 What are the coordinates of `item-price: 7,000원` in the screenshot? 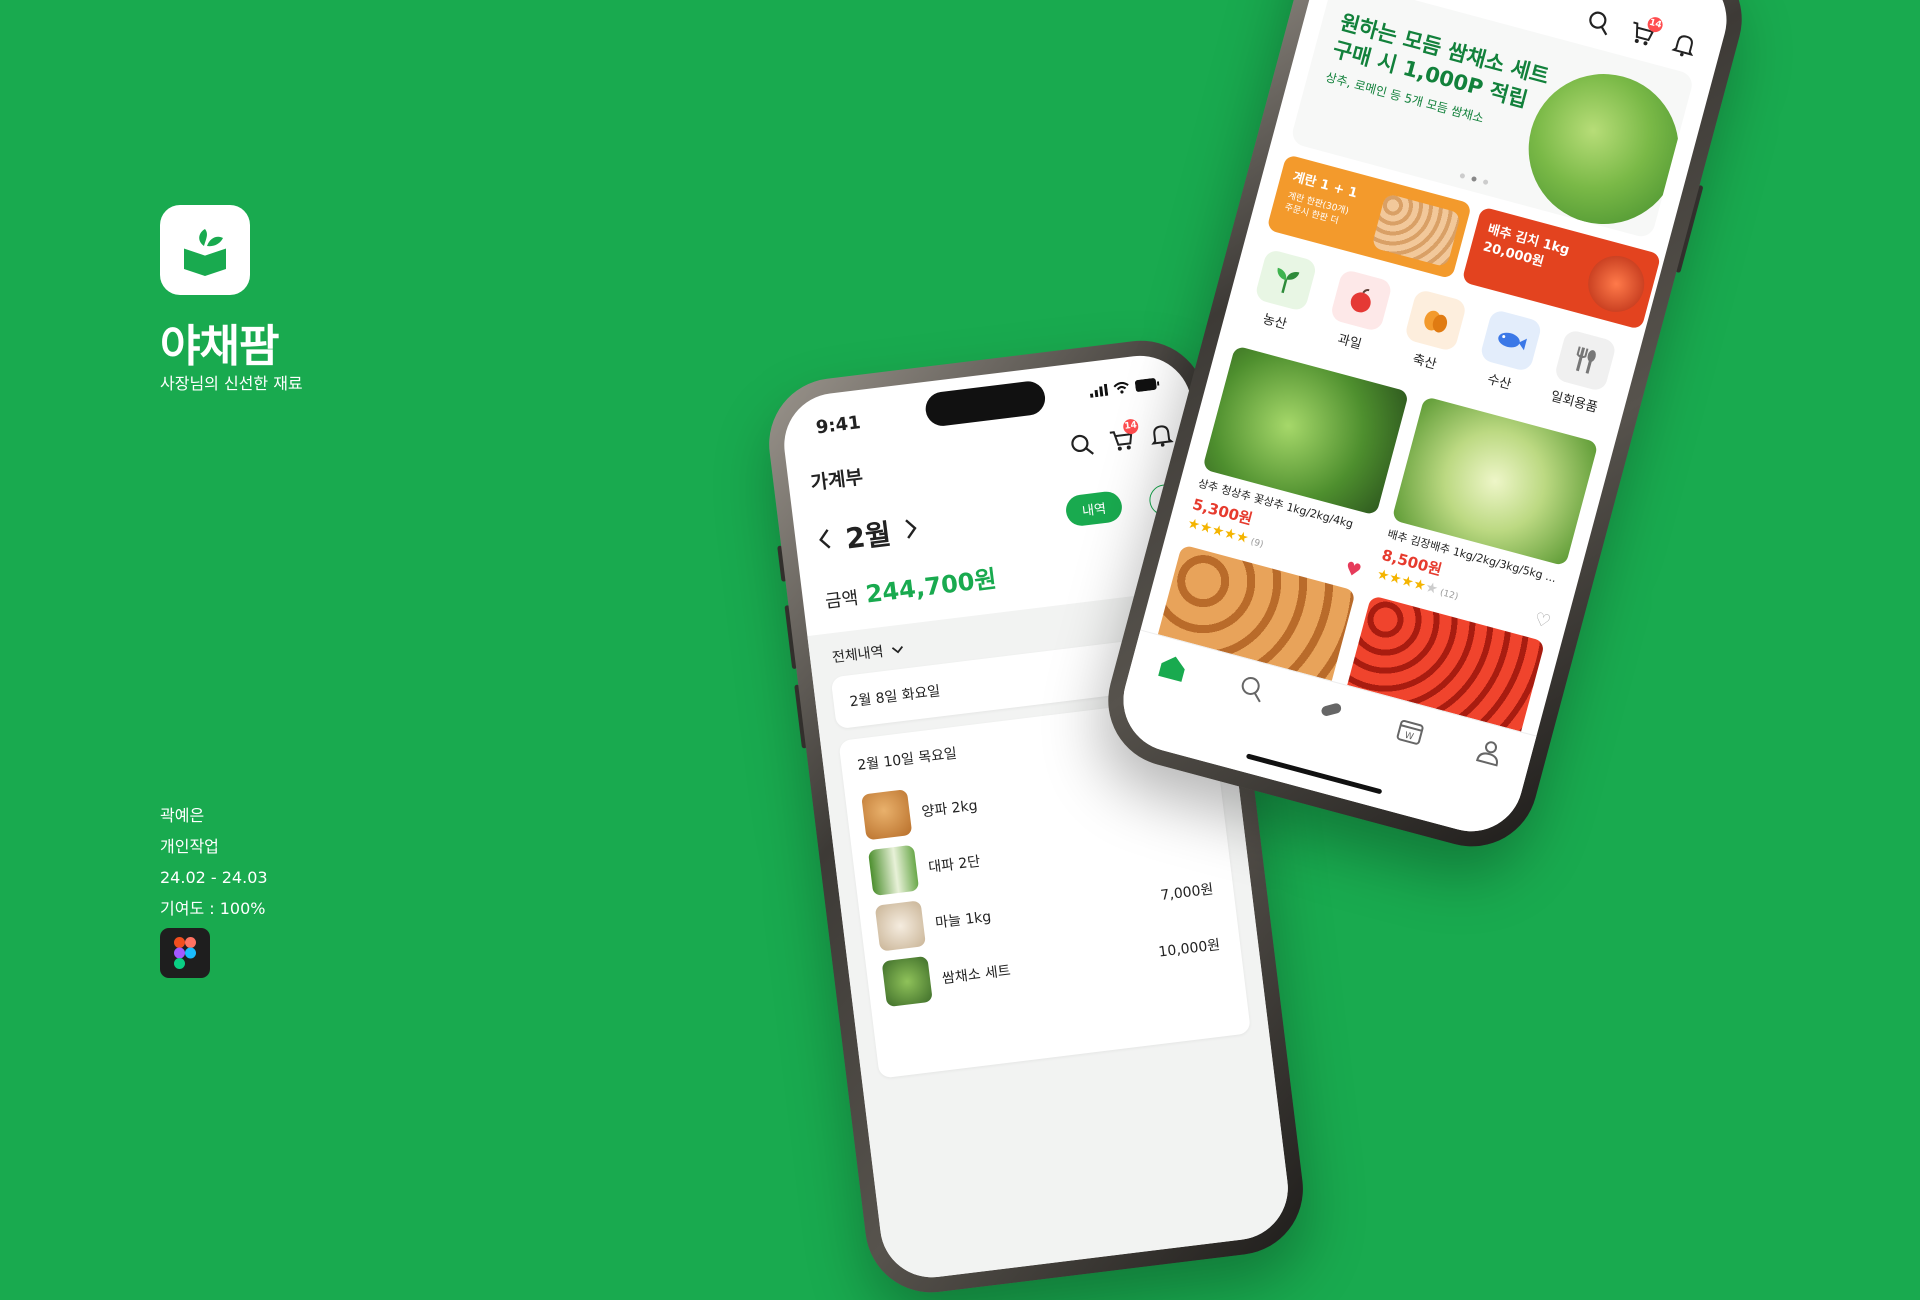 It's located at (1187, 892).